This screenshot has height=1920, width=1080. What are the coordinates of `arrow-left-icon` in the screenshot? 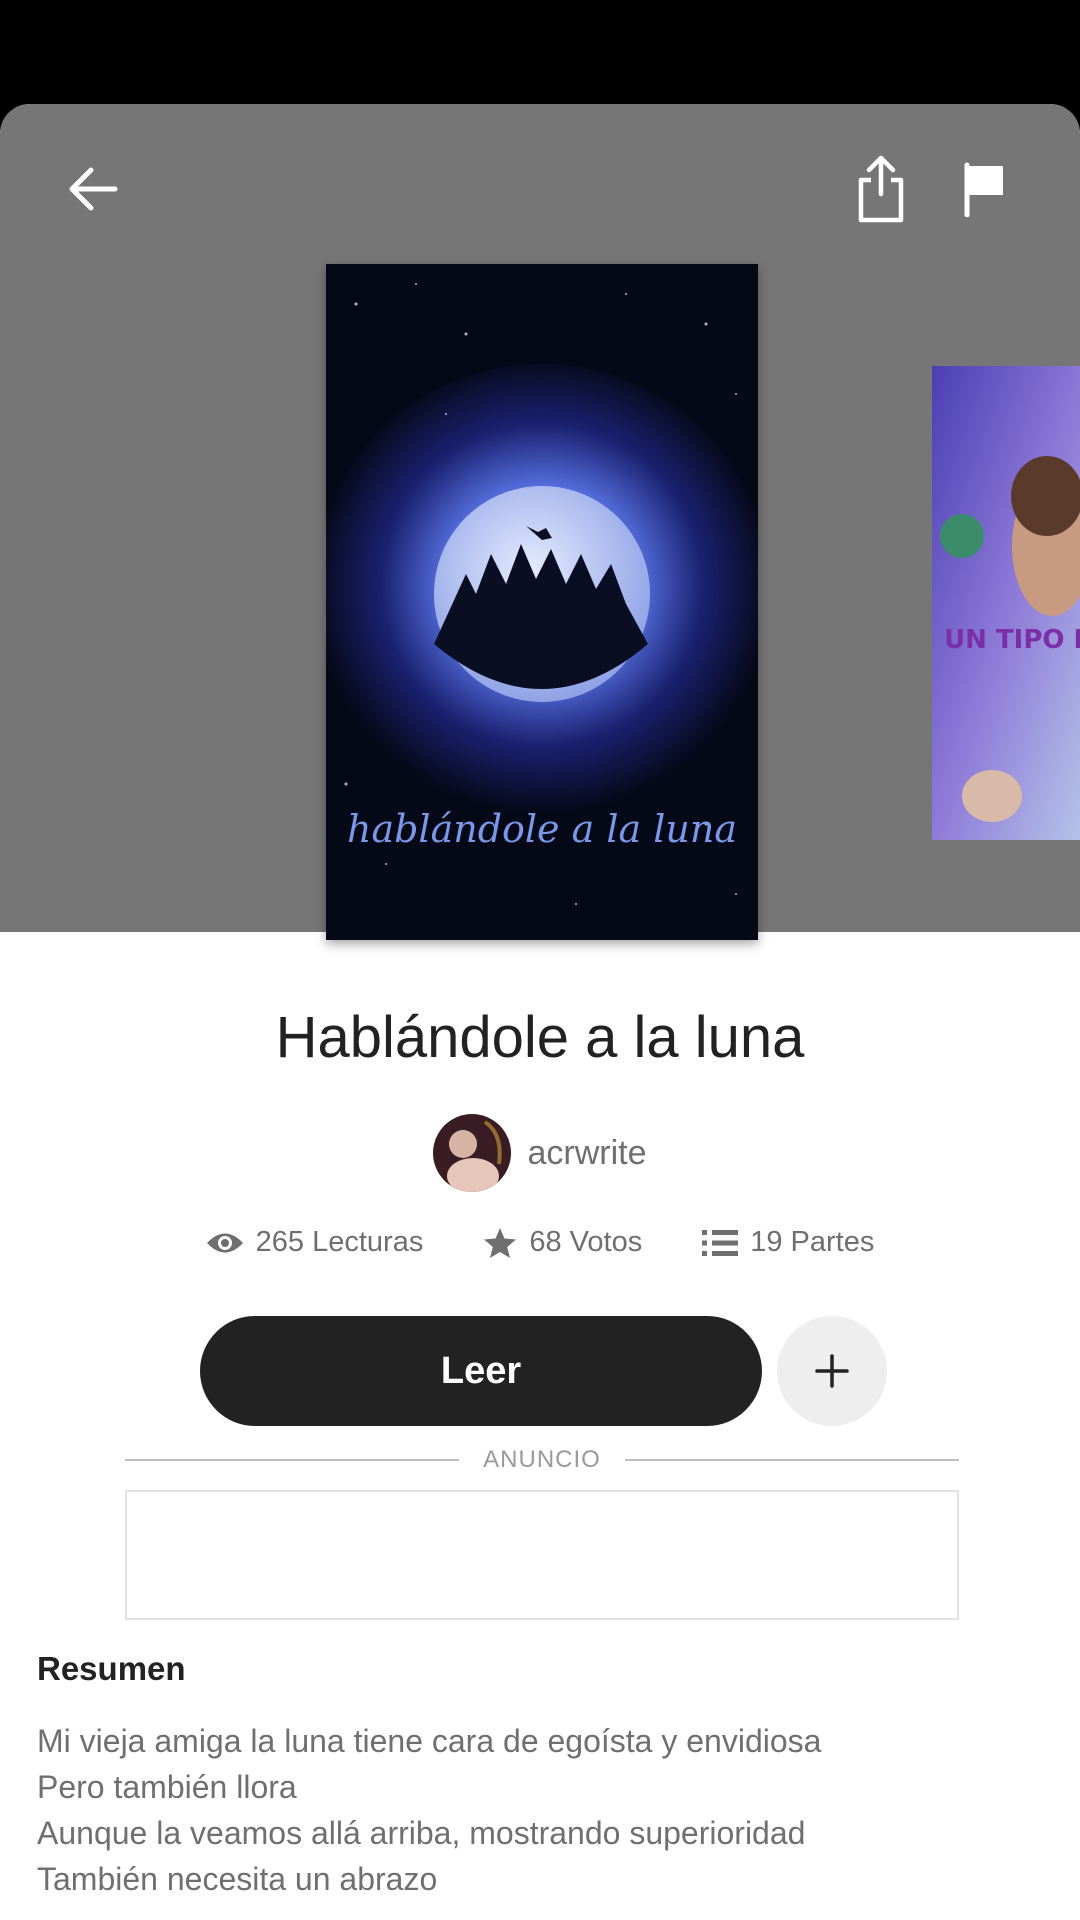 It's located at (93, 189).